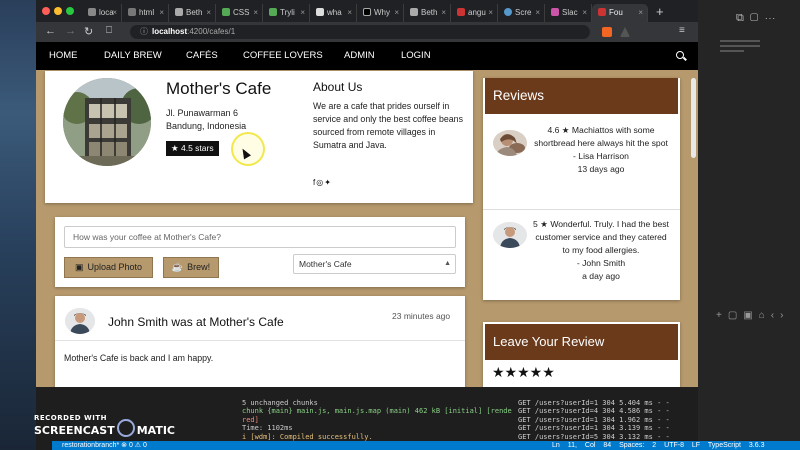 This screenshot has width=800, height=450. Describe the element at coordinates (286, 13) in the screenshot. I see `browser-tab: Tryli ×` at that location.